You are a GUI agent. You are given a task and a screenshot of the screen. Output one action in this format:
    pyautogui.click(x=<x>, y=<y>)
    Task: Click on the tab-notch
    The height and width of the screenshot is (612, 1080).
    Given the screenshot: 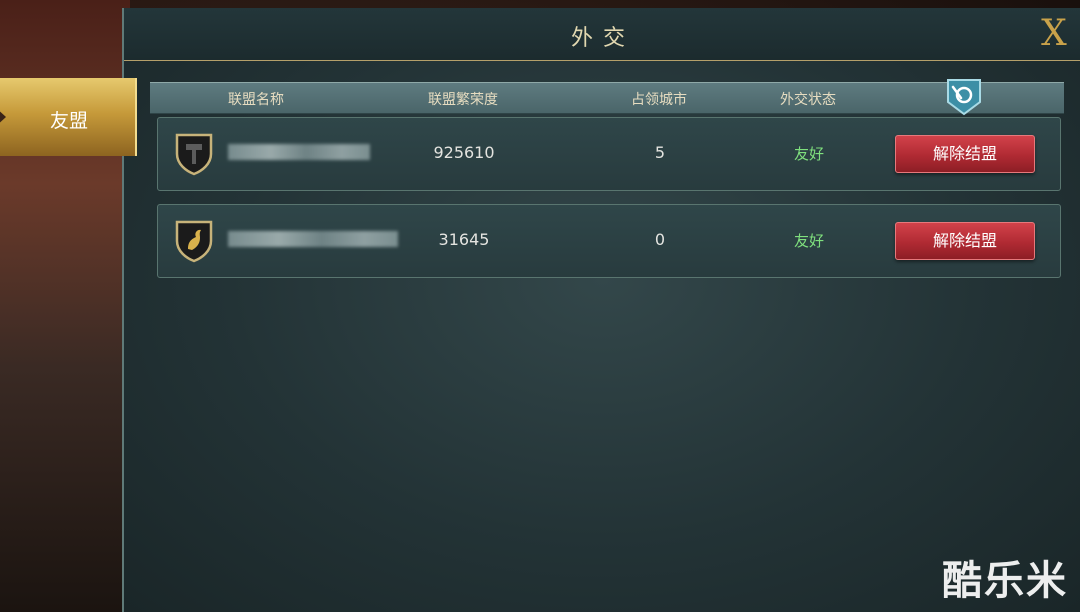 What is the action you would take?
    pyautogui.click(x=3, y=117)
    